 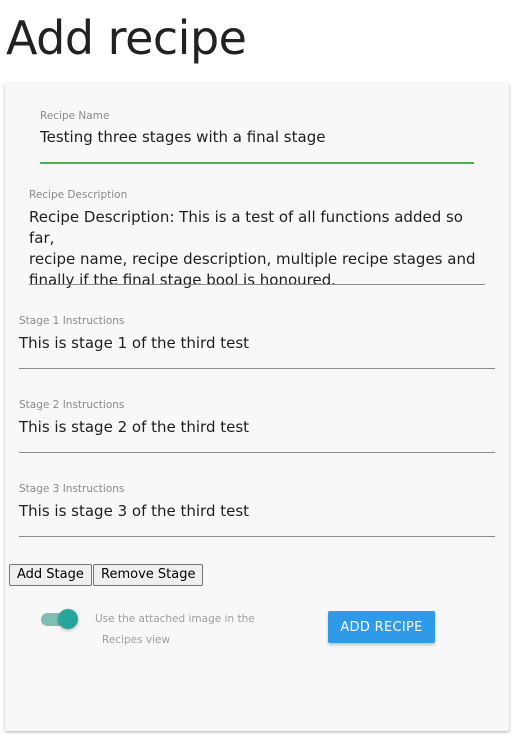 What do you see at coordinates (148, 575) in the screenshot?
I see `remove-stage-button: Remove Stage` at bounding box center [148, 575].